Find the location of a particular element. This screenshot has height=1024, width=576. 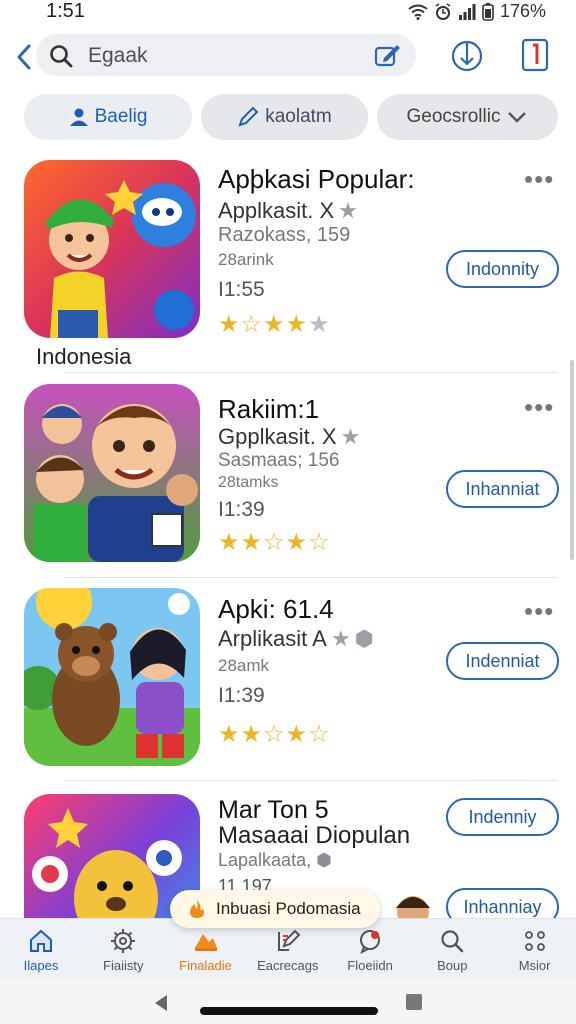

top-bar: Egaak is located at coordinates (288, 57).